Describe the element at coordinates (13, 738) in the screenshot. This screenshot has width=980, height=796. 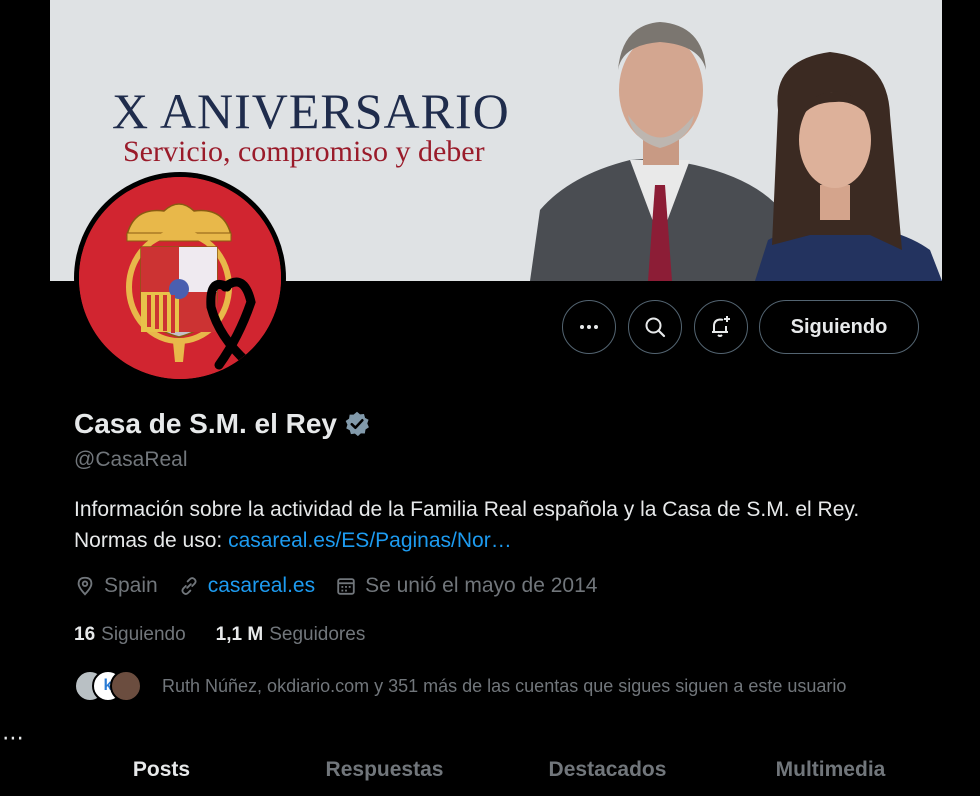
I see `more-menu-icon: ⋯` at that location.